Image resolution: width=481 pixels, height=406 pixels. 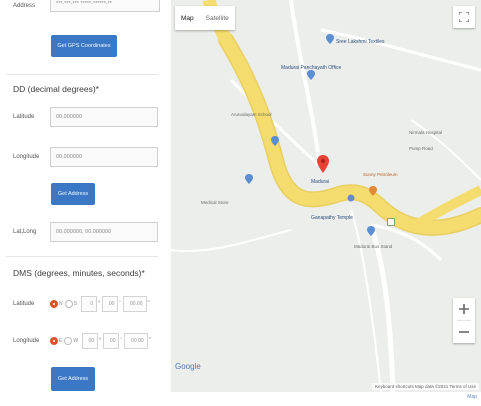 I want to click on dms-longitude-row: Longitude E W 00 ° 00 ' 00.00 ", so click(x=75, y=341).